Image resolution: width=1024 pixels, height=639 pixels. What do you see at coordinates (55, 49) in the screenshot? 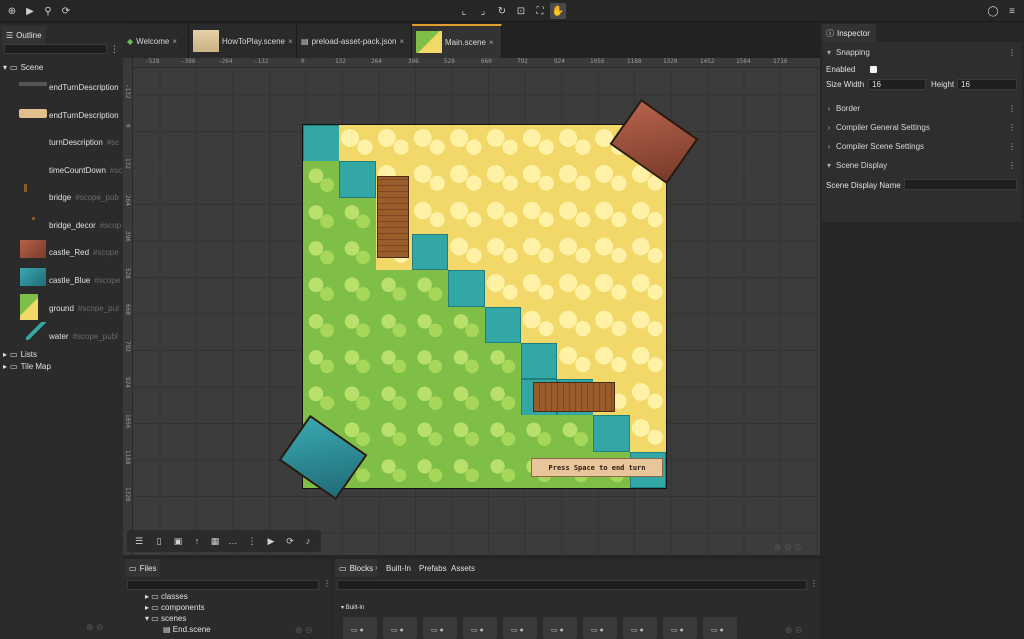
I see `outline-filter-input` at bounding box center [55, 49].